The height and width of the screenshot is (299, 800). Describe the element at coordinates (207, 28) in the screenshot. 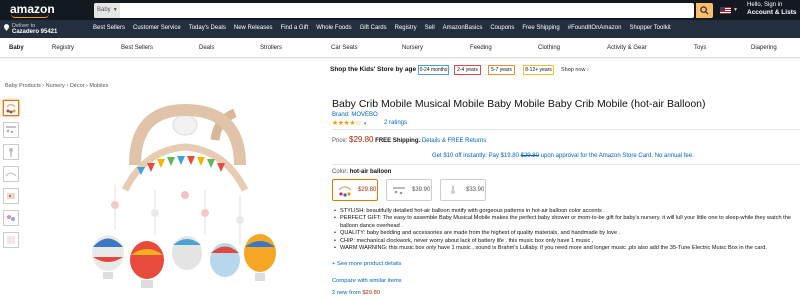

I see `nav-link: Today's Deals` at that location.